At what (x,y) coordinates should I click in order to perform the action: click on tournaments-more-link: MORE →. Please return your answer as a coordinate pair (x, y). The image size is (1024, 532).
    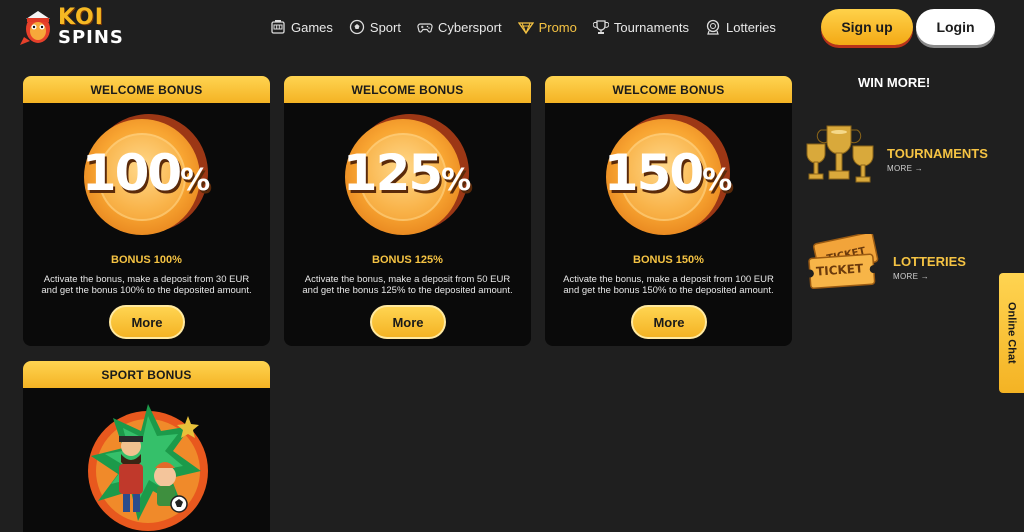
    Looking at the image, I should click on (937, 168).